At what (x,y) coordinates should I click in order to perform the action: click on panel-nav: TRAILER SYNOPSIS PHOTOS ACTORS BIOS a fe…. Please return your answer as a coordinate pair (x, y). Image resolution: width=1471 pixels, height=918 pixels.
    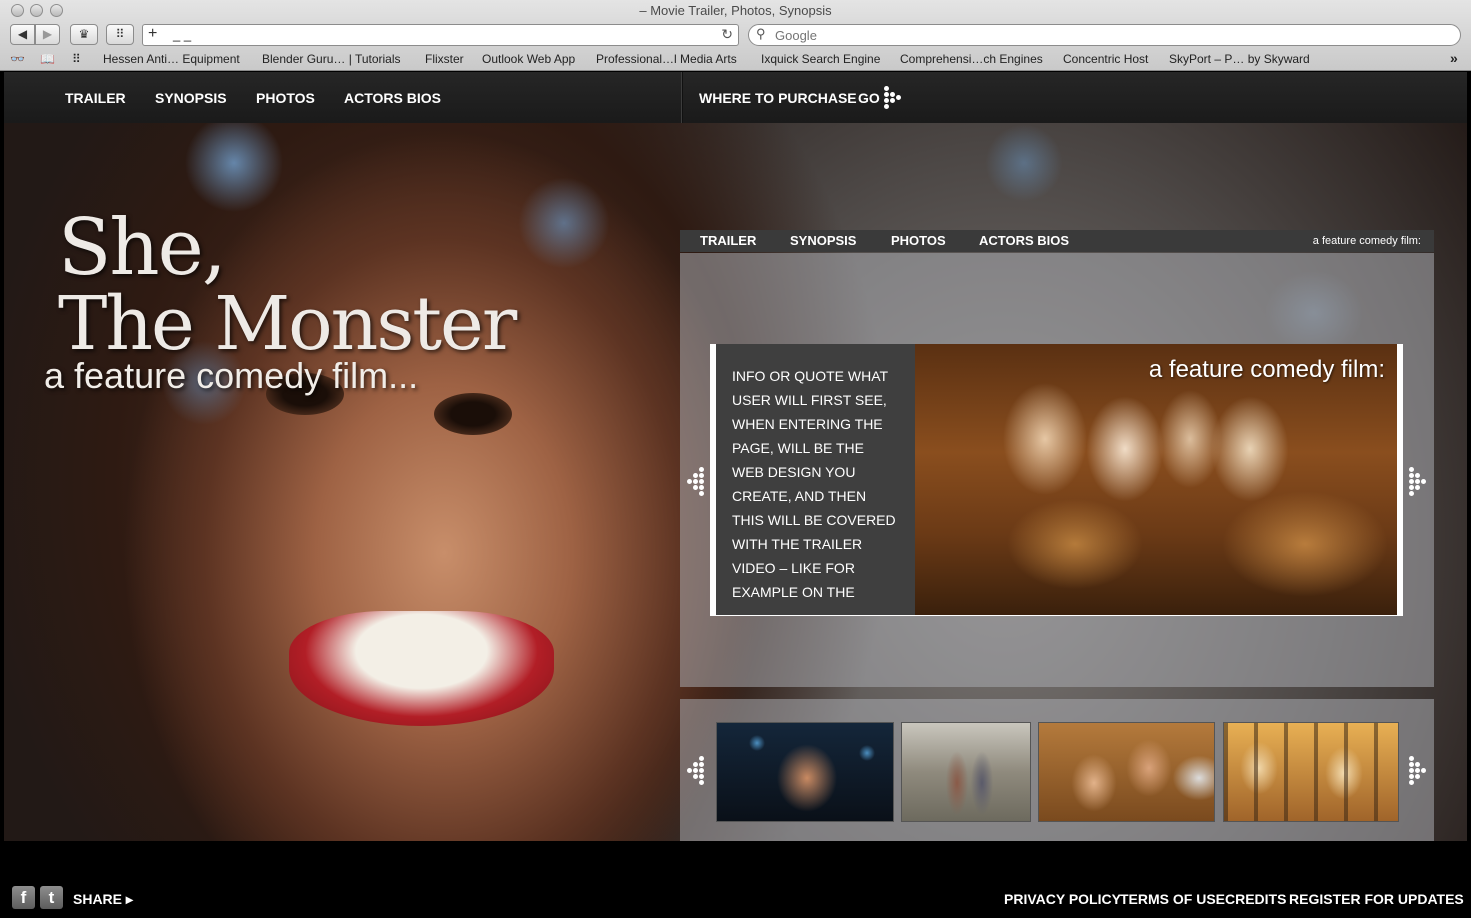
    Looking at the image, I should click on (1057, 241).